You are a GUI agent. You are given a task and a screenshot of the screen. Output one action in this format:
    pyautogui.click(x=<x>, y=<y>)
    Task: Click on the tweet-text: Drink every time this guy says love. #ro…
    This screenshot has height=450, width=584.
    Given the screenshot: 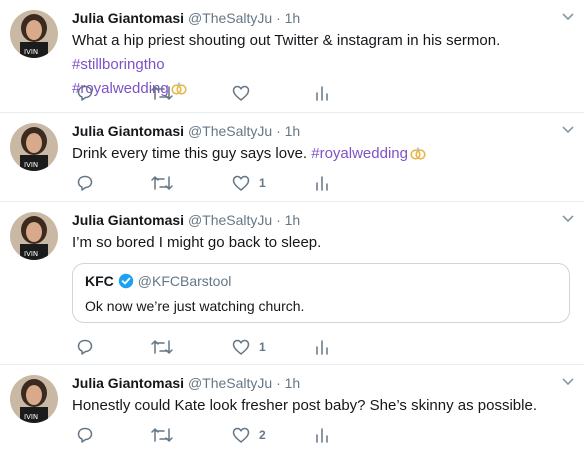 What is the action you would take?
    pyautogui.click(x=312, y=154)
    